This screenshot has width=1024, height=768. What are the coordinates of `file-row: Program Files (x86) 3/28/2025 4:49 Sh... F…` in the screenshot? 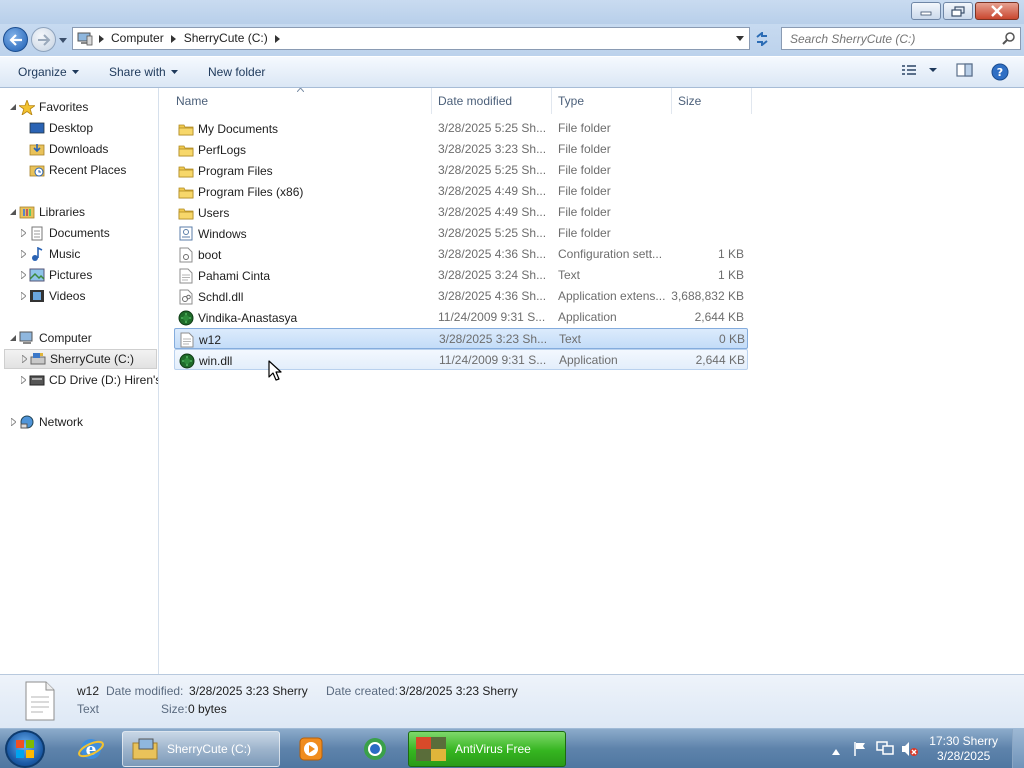 It's located at (461, 191).